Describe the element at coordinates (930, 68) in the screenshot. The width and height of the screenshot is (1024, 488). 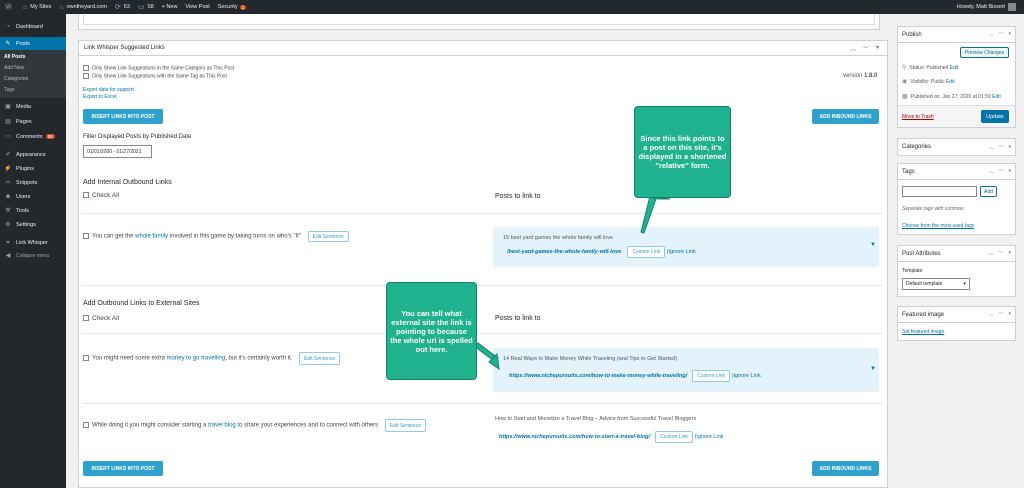
I see `status-row: ⚲ Status: Published Edit` at that location.